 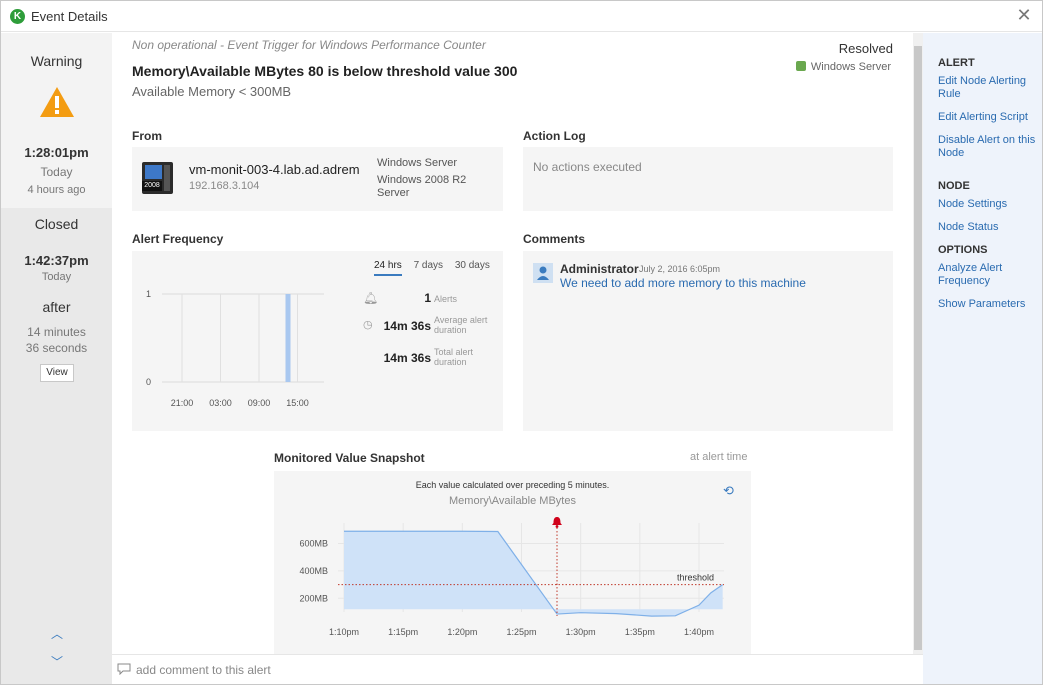 I want to click on status-badge: Resolved, so click(x=865, y=48).